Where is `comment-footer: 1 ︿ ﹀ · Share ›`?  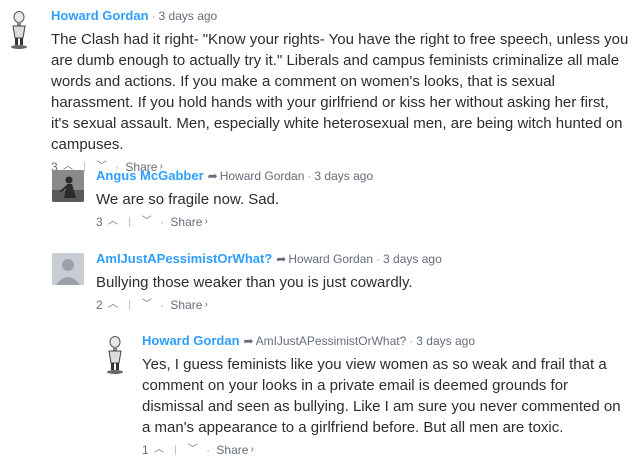 comment-footer: 1 ︿ ﹀ · Share › is located at coordinates (386, 449).